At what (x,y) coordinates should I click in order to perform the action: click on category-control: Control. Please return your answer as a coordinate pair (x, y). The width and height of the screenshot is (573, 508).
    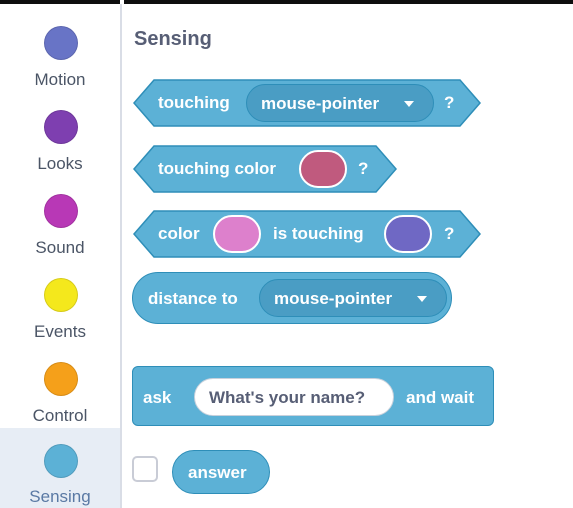
    Looking at the image, I should click on (60, 391).